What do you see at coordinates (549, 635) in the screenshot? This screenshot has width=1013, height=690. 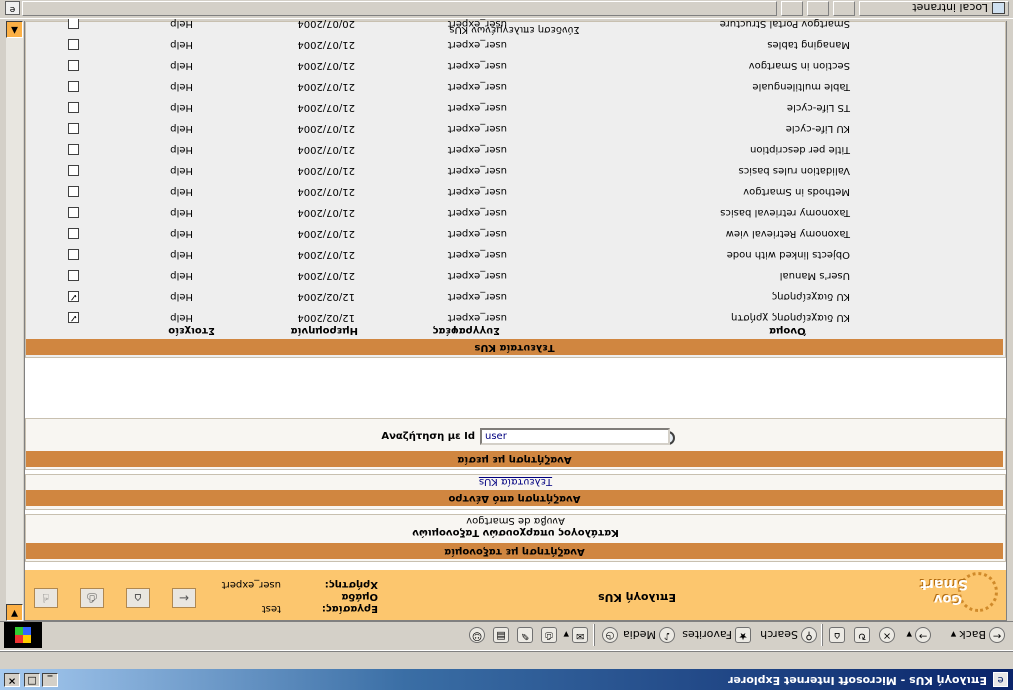 I see `print-button: ⎙` at bounding box center [549, 635].